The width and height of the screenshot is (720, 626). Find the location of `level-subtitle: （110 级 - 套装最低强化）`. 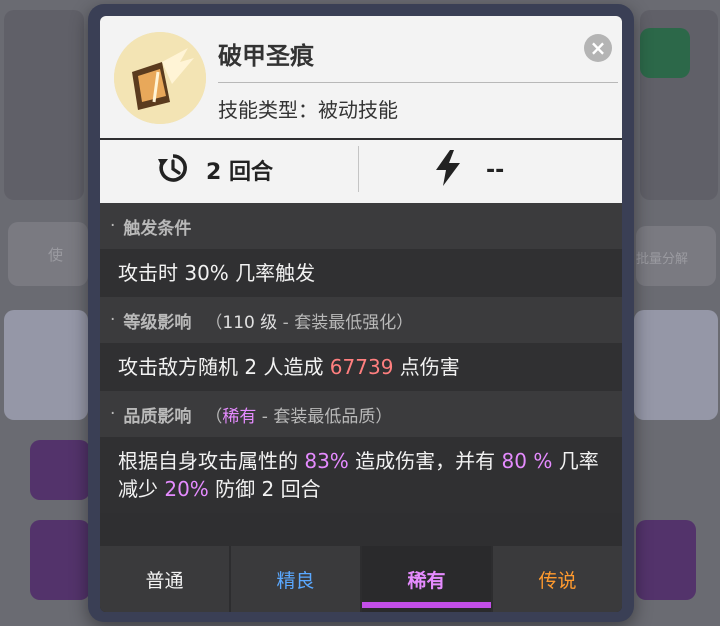

level-subtitle: （110 级 - 套装最低强化） is located at coordinates (309, 322).